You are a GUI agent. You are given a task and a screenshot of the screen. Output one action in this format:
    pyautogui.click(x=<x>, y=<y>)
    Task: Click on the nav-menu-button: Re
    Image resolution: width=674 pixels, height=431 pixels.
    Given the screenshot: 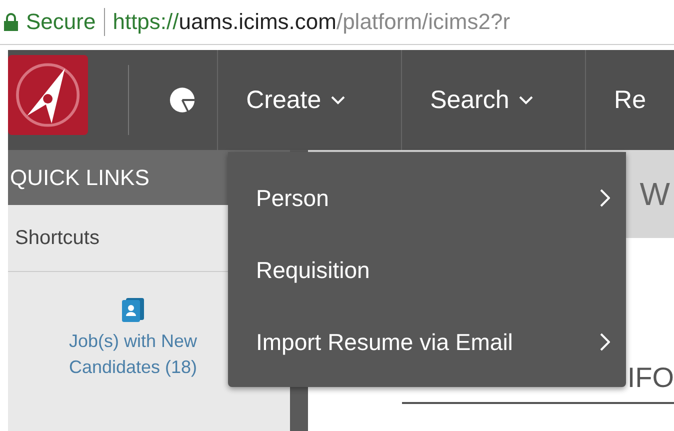 What is the action you would take?
    pyautogui.click(x=630, y=100)
    